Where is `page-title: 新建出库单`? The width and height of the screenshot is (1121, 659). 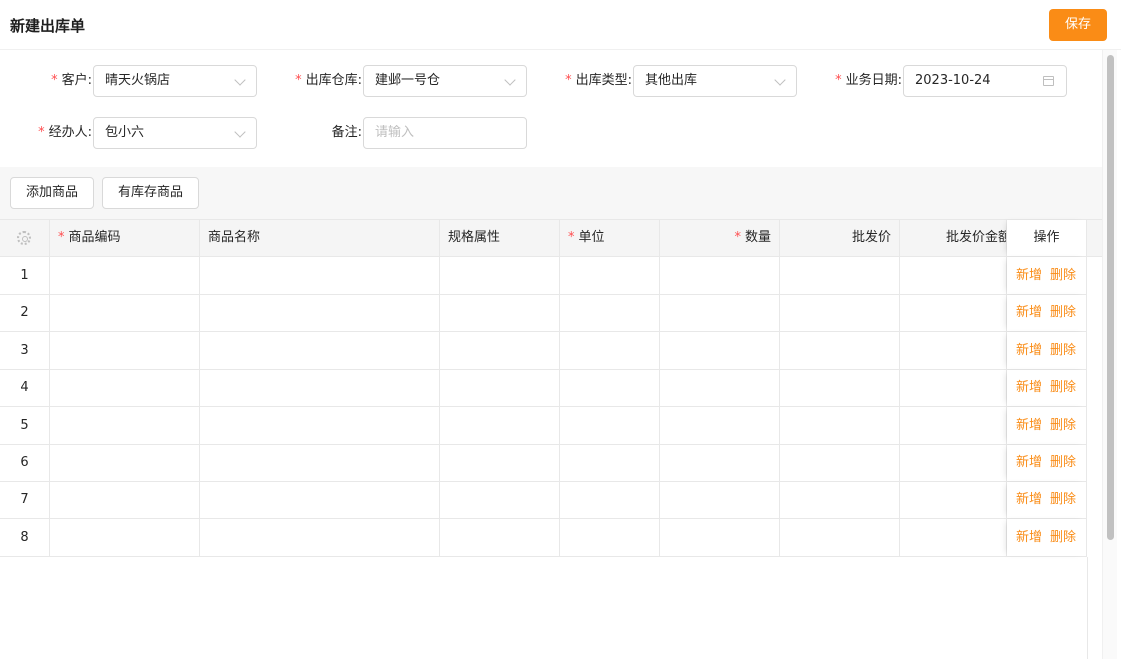
page-title: 新建出库单 is located at coordinates (48, 26).